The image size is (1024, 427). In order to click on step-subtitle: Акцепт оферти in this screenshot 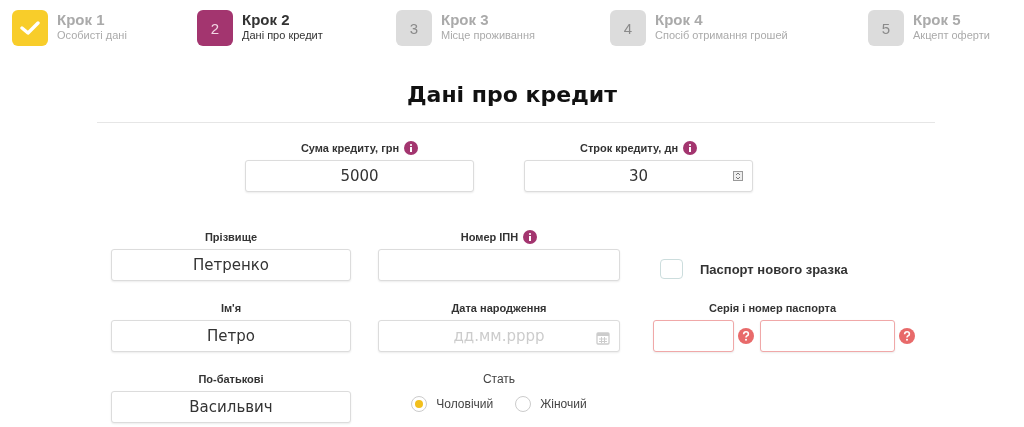, I will do `click(951, 35)`.